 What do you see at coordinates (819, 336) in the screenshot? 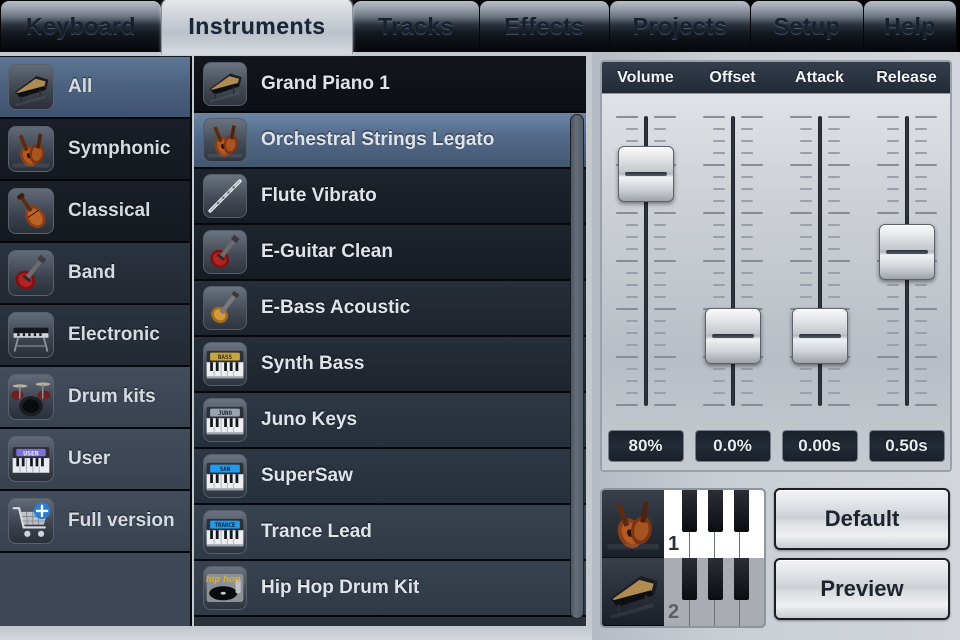
I see `slider-knob-attack` at bounding box center [819, 336].